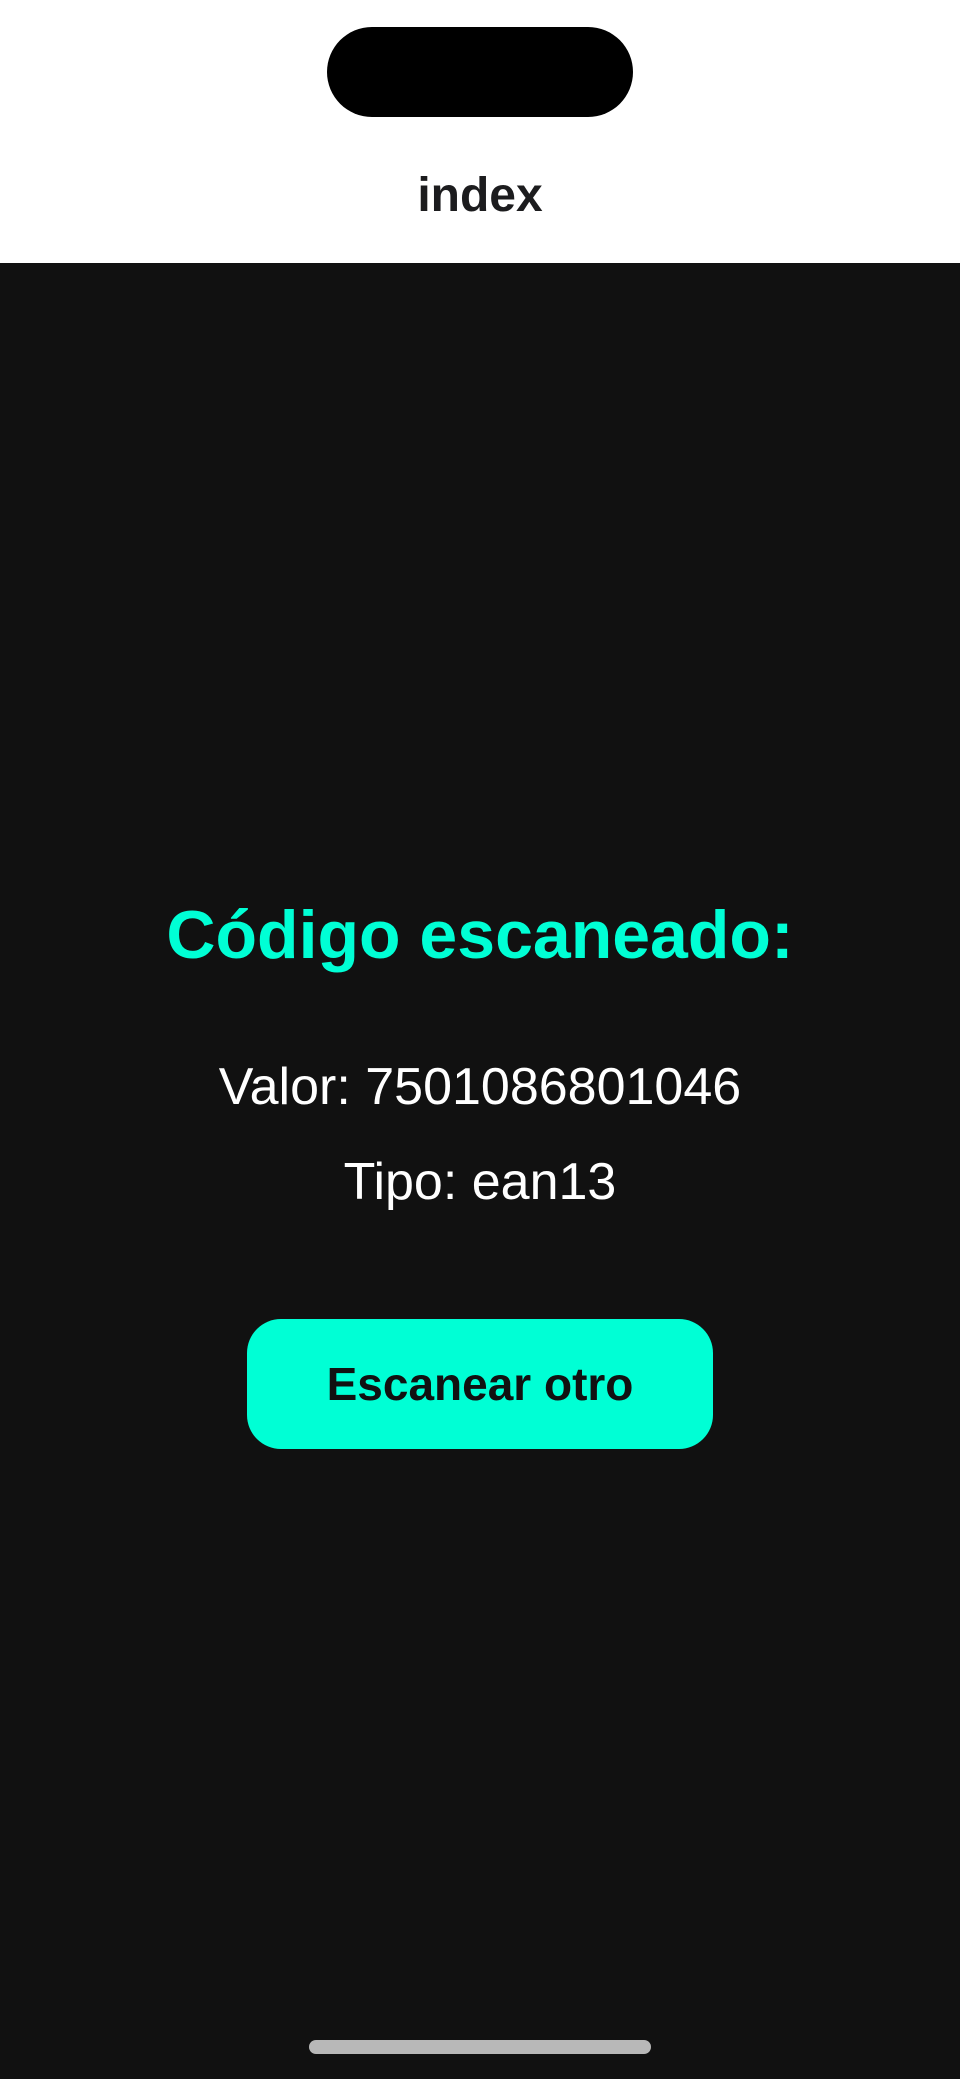 The image size is (960, 2079). Describe the element at coordinates (480, 1087) in the screenshot. I see `scanned-value-text: Valor: 7501086801046` at that location.